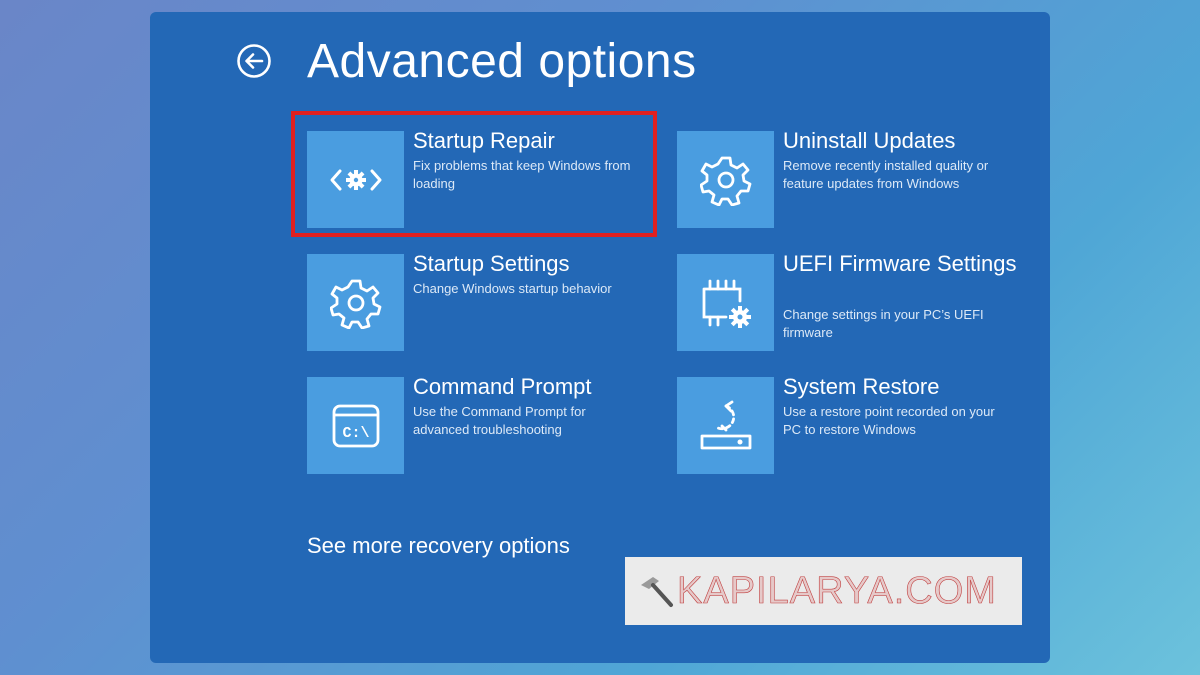 This screenshot has width=1200, height=675. What do you see at coordinates (837, 590) in the screenshot?
I see `watermark-text: KAPILARYA.COM` at bounding box center [837, 590].